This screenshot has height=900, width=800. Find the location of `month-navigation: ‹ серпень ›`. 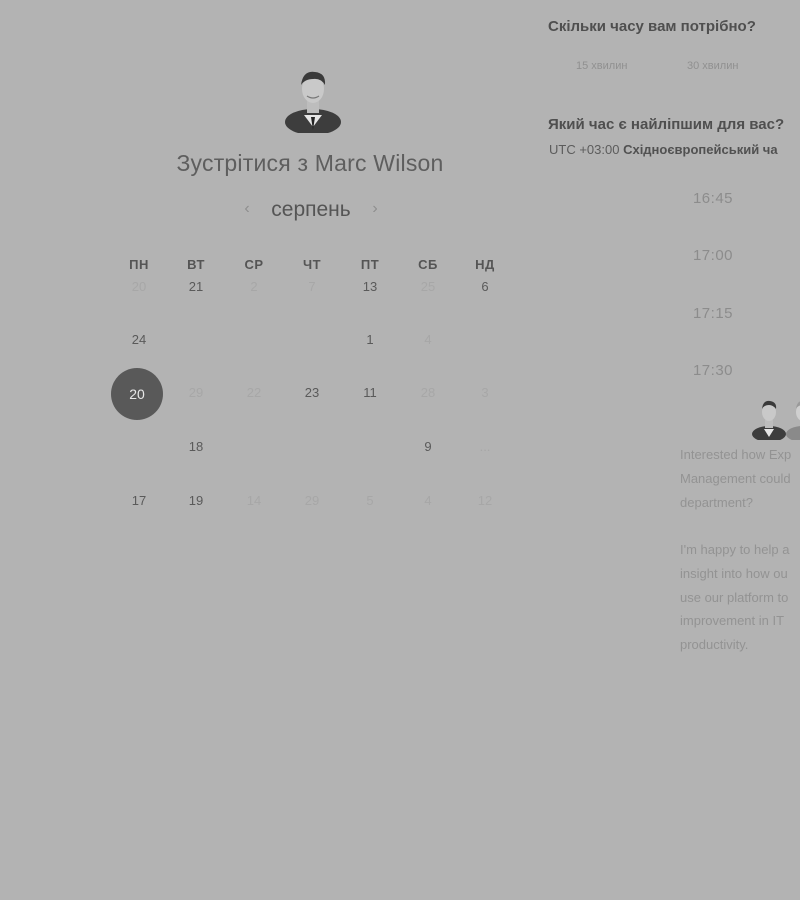

month-navigation: ‹ серпень › is located at coordinates (310, 211).